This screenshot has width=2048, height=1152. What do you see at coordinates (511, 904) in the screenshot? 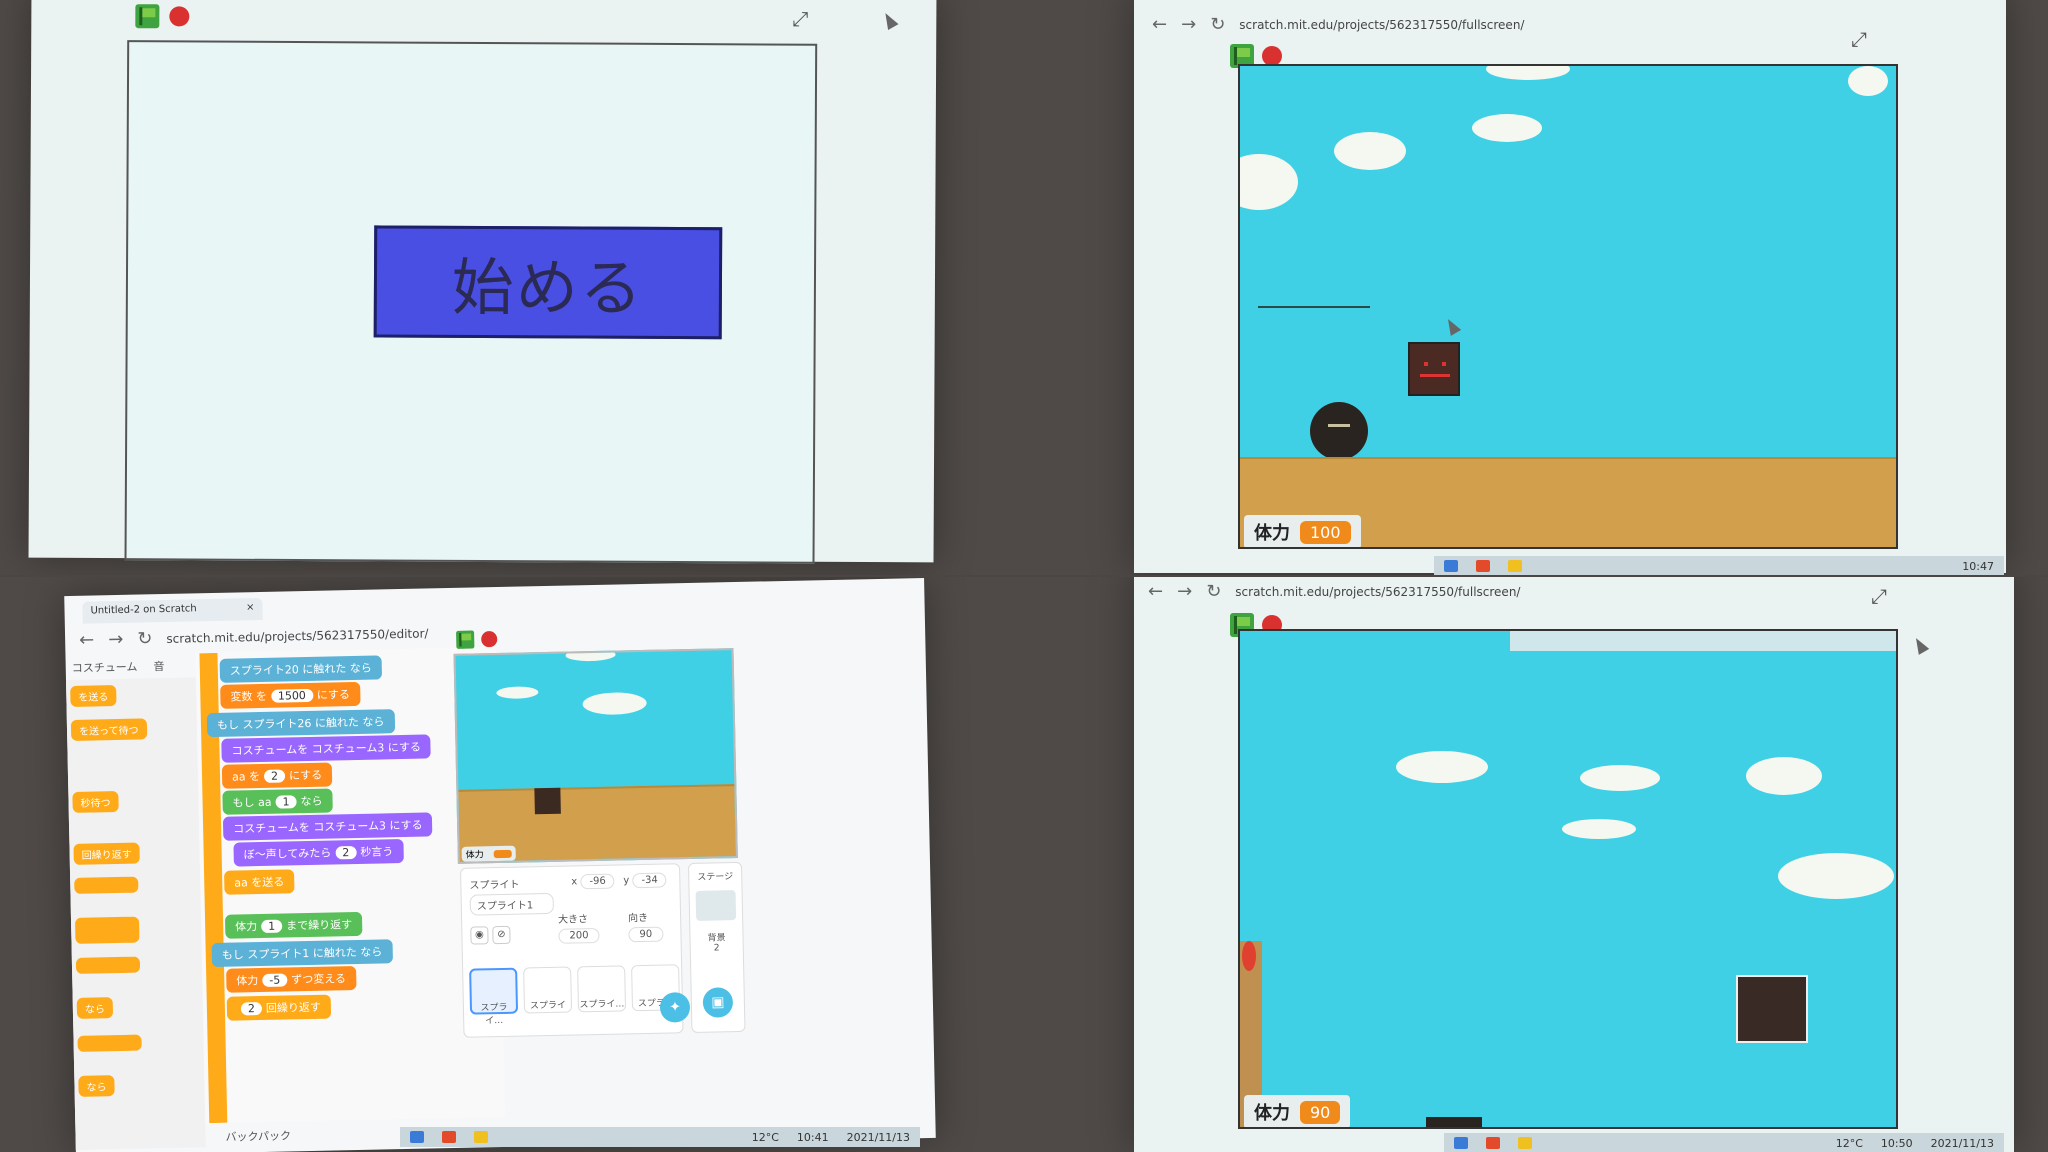
I see `sprite-name-field: スプライト1` at bounding box center [511, 904].